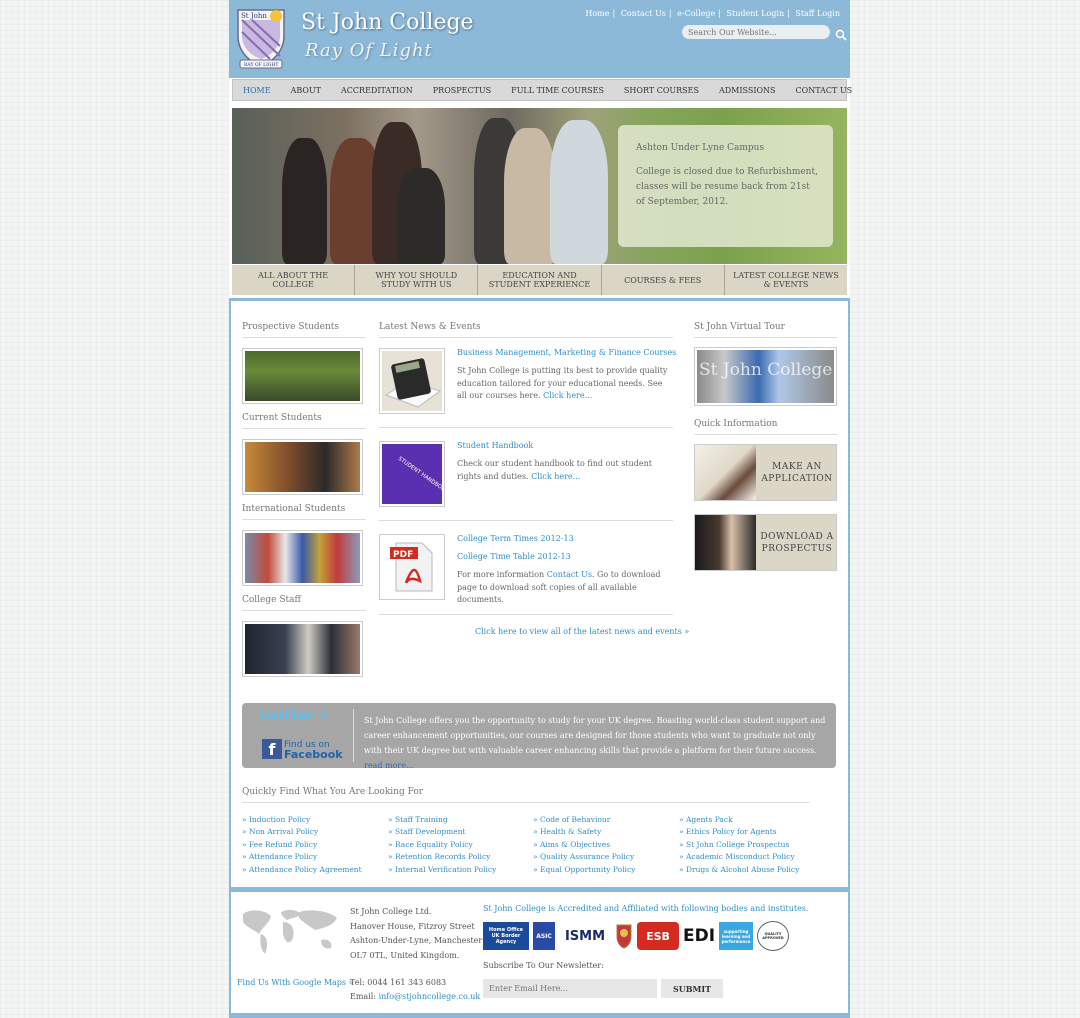 The image size is (1080, 1018). I want to click on nav-short-courses: SHORT COURSES, so click(661, 90).